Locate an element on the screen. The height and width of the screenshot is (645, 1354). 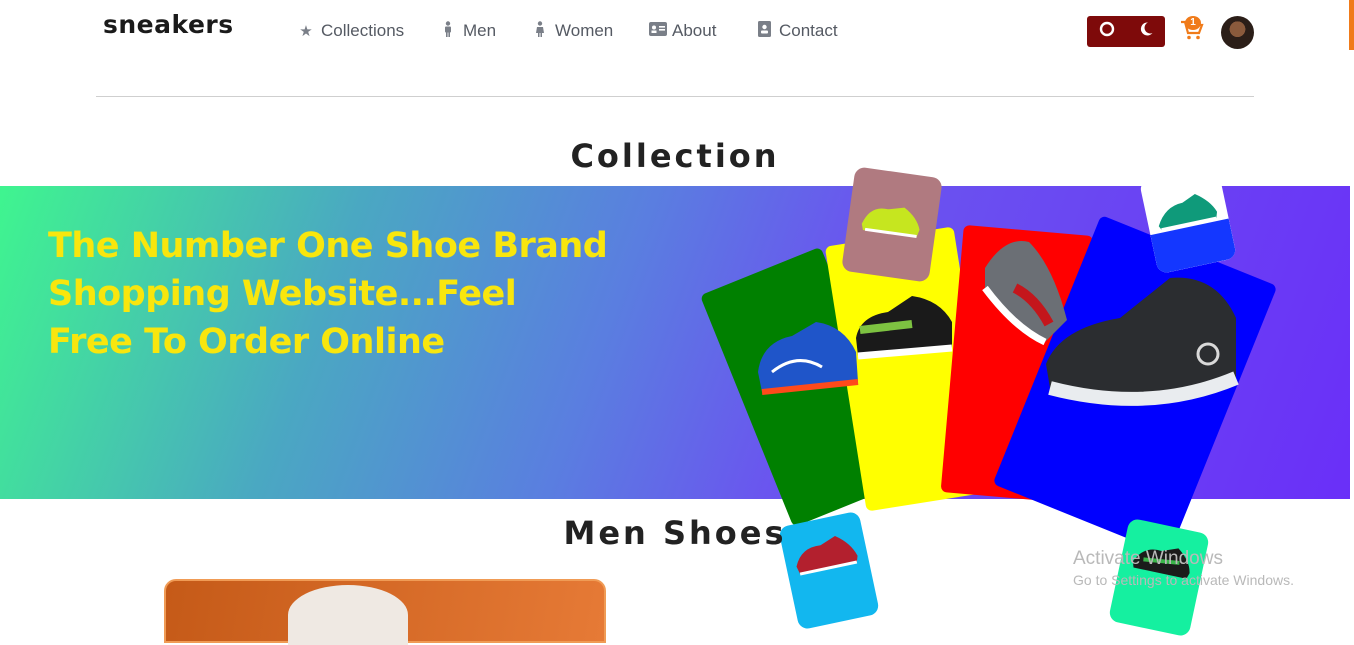
tagline-line-2: Shopping Website...Feel is located at coordinates (282, 294).